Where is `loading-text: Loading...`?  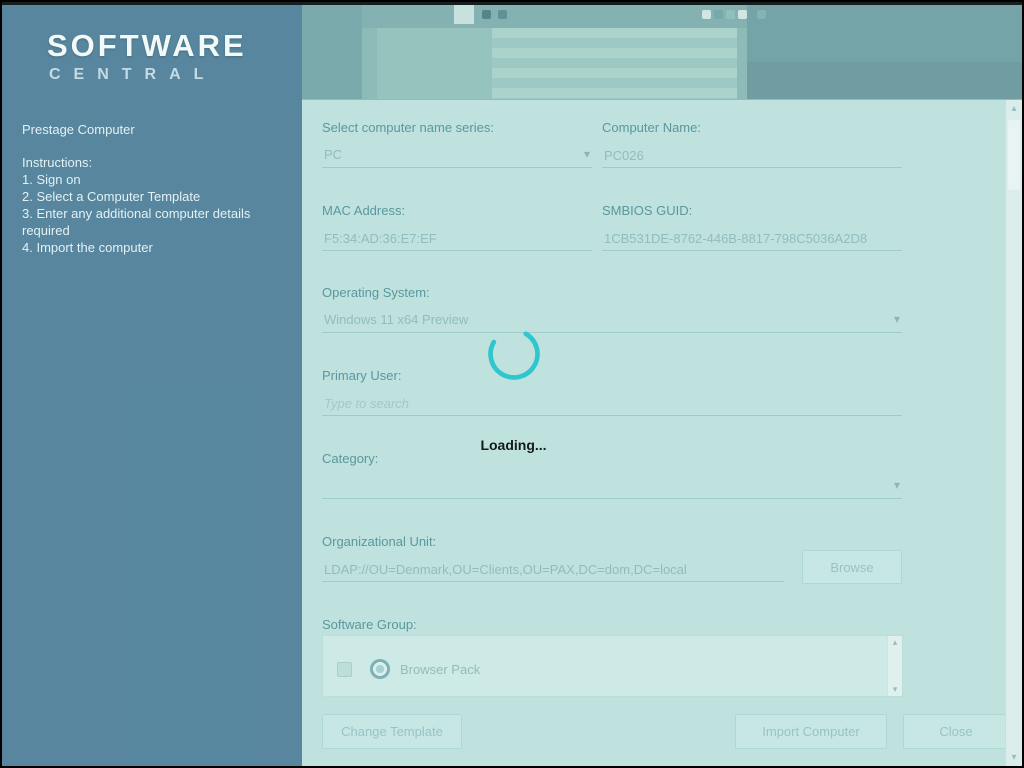
loading-text: Loading... is located at coordinates (513, 445).